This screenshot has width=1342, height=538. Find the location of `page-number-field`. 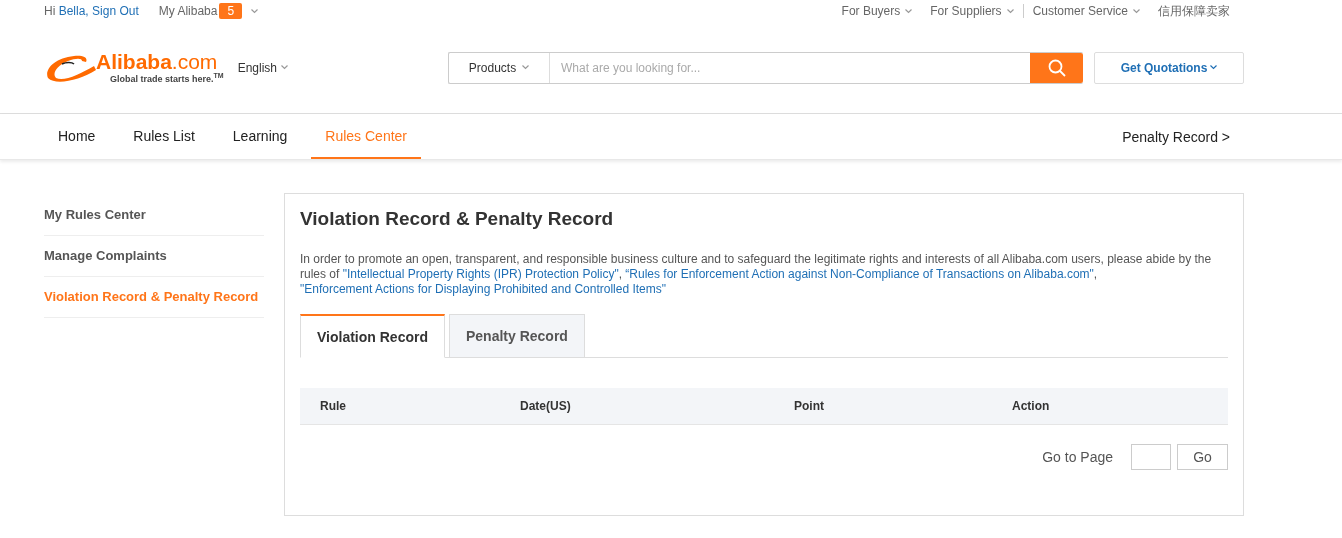

page-number-field is located at coordinates (1151, 457).